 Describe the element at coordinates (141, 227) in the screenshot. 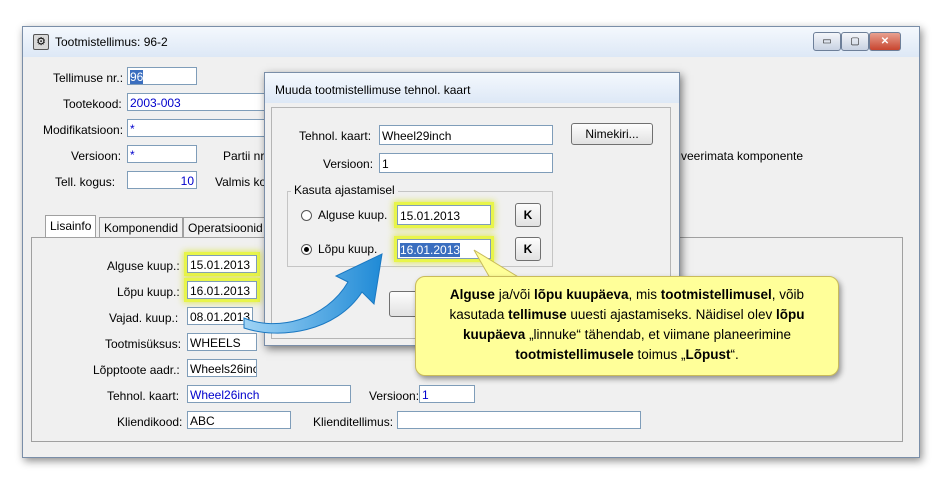

I see `tab-komponendid: Komponendid` at that location.